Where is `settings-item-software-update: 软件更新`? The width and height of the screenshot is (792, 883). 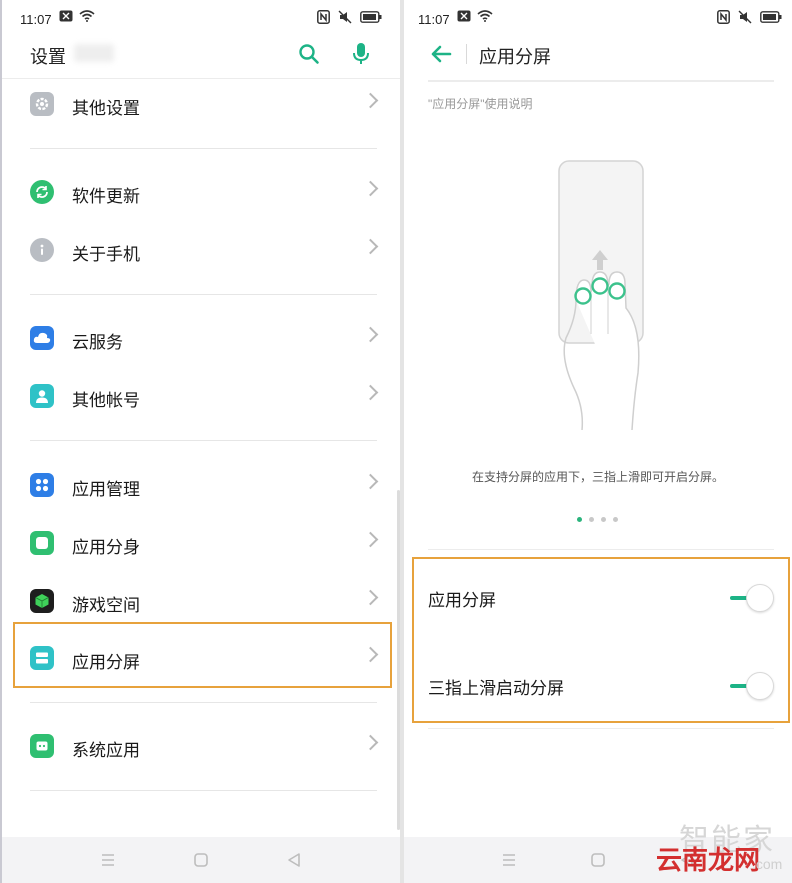
settings-item-software-update: 软件更新 is located at coordinates (201, 192).